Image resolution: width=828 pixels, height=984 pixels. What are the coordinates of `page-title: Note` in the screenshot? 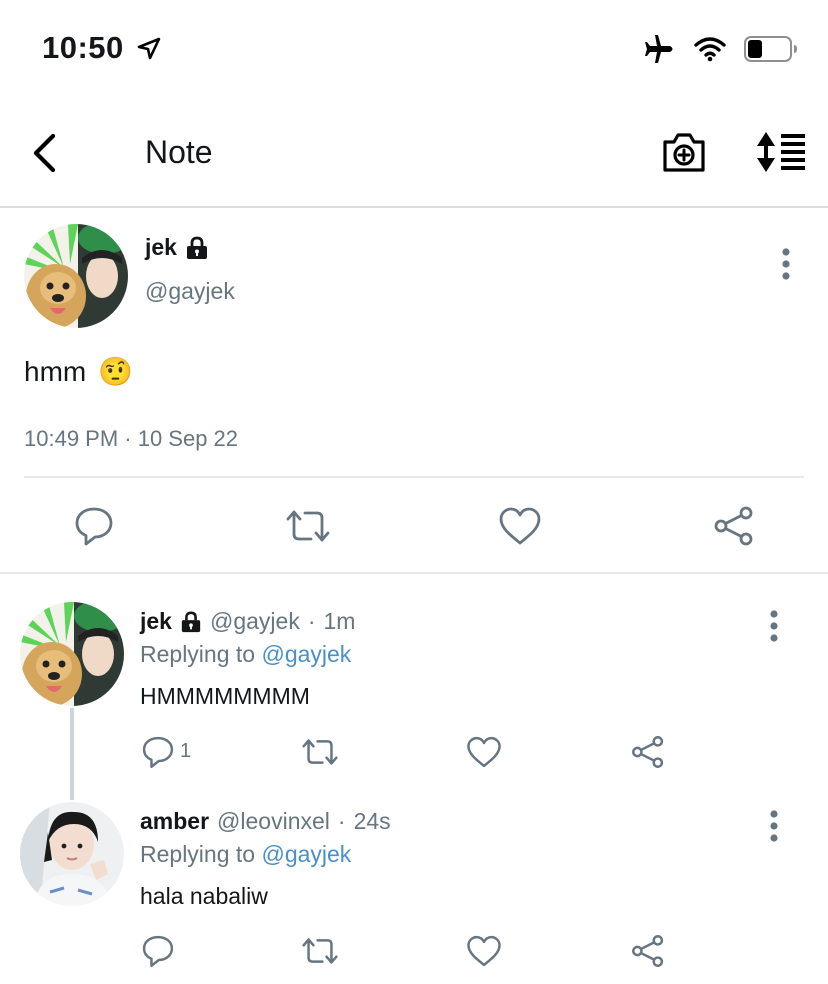 It's located at (179, 152).